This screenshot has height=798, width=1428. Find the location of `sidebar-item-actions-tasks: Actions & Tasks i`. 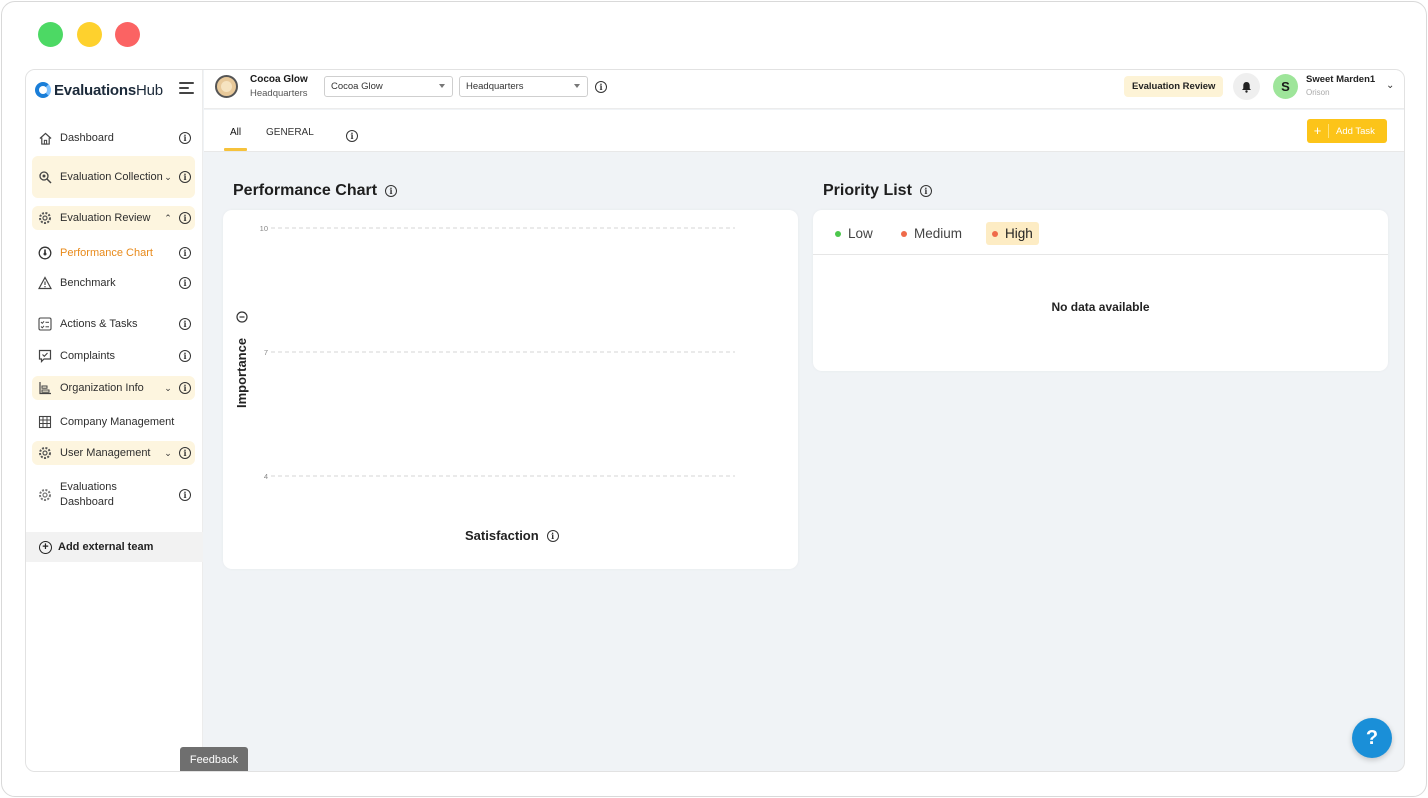

sidebar-item-actions-tasks: Actions & Tasks i is located at coordinates (113, 324).